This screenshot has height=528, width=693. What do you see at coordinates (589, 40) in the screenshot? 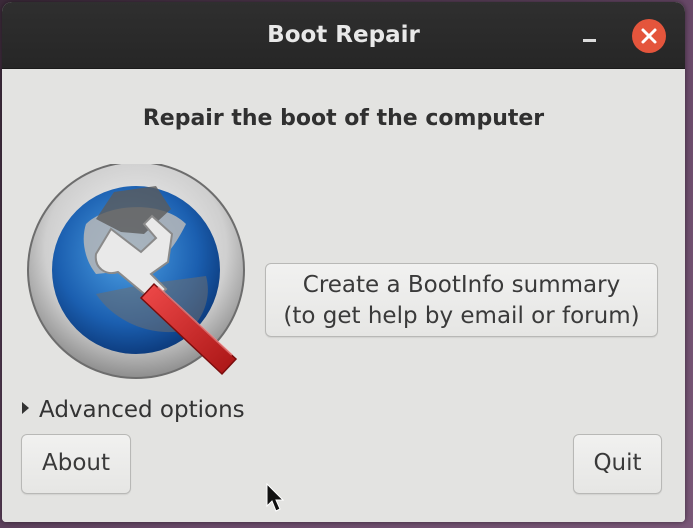
I see `minimize-icon` at bounding box center [589, 40].